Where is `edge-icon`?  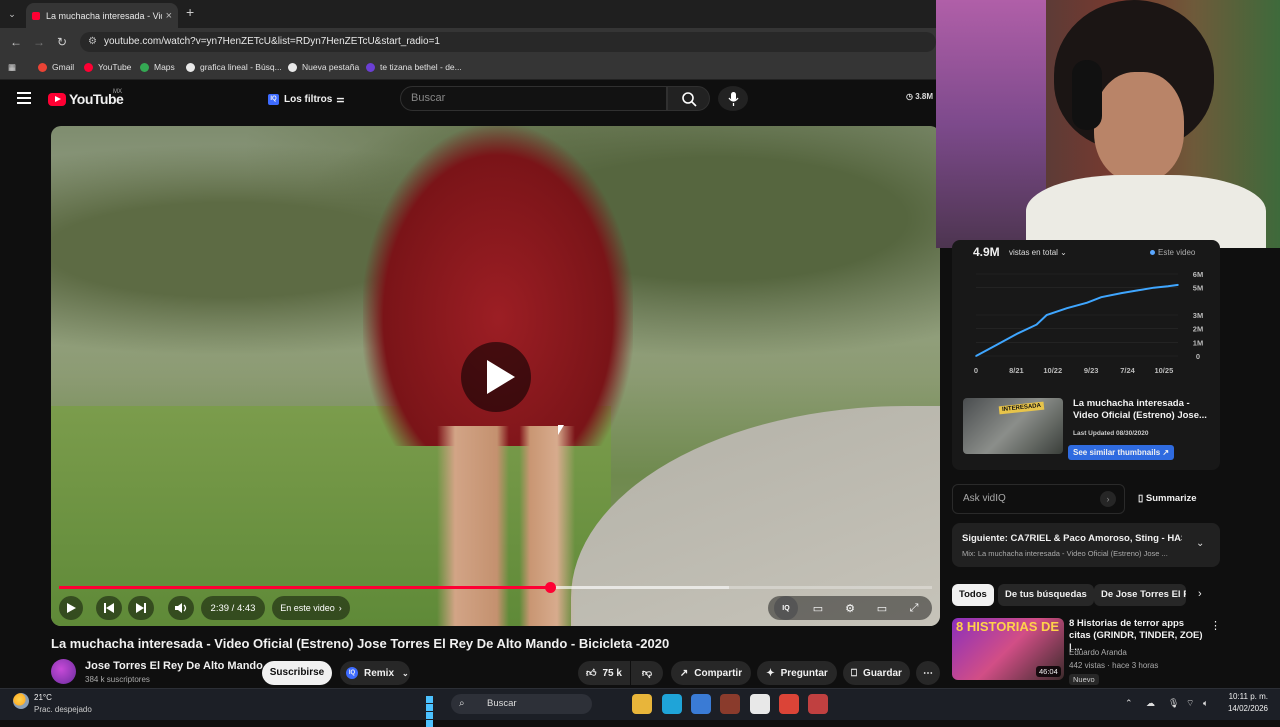
edge-icon is located at coordinates (672, 704).